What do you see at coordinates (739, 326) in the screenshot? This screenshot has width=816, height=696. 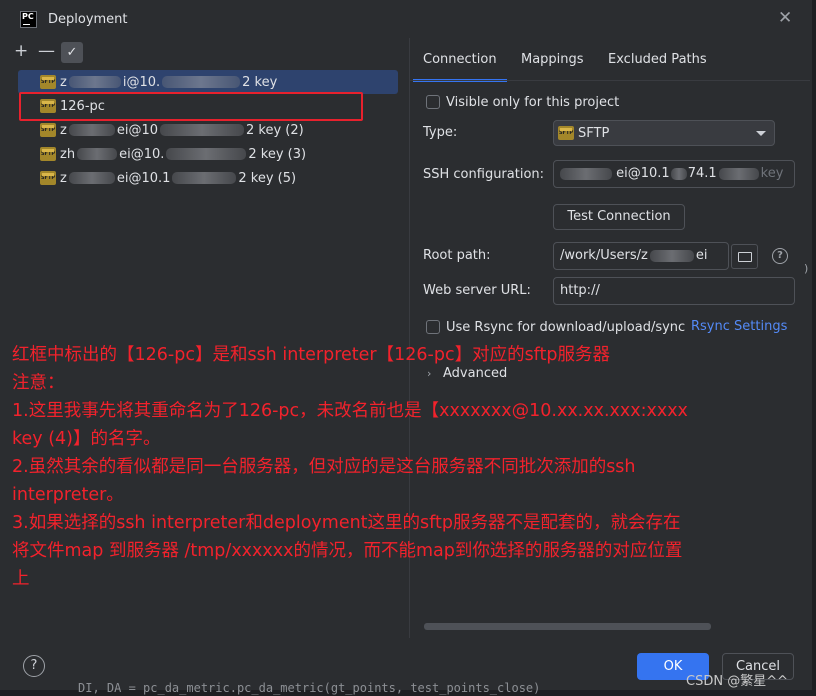 I see `rsync-settings-link: Rsync Settings` at bounding box center [739, 326].